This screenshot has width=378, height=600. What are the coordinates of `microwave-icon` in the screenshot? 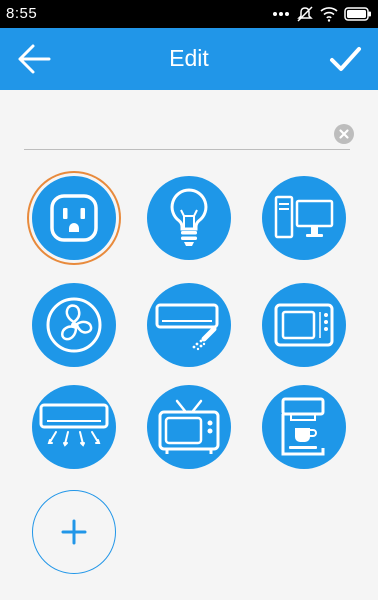 It's located at (304, 325).